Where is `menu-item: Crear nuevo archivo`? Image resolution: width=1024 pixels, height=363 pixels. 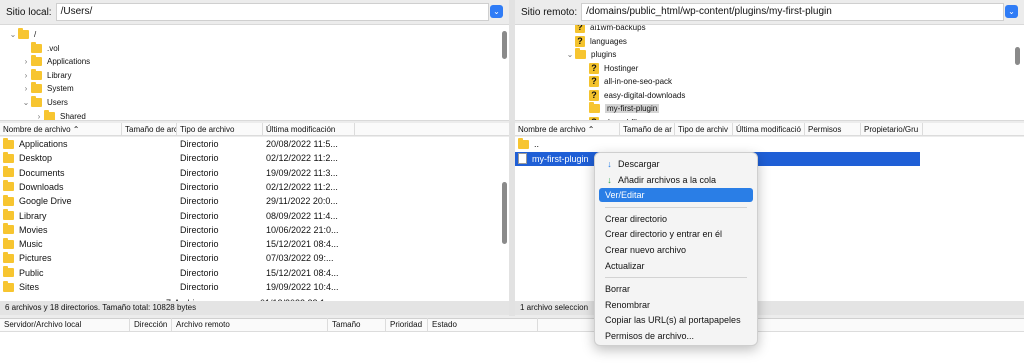
menu-item: Crear nuevo archivo is located at coordinates (676, 250).